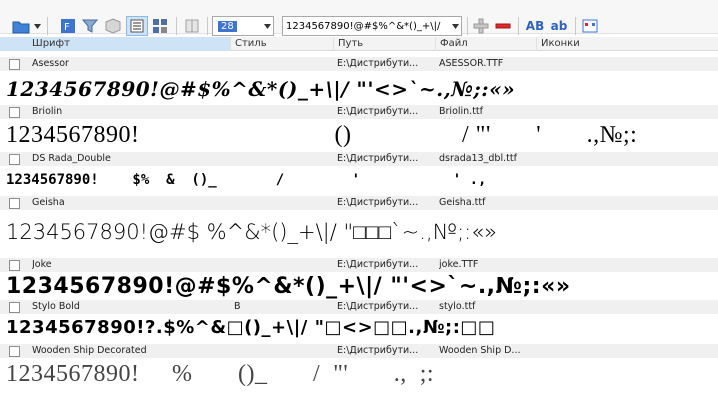 Image resolution: width=718 pixels, height=413 pixels. I want to click on lowercase-label: ab, so click(559, 26).